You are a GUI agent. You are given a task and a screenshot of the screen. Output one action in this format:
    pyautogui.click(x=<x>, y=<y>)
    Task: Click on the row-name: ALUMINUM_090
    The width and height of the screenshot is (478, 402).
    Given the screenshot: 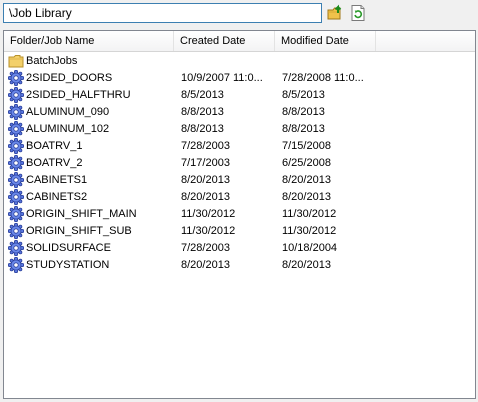 What is the action you would take?
    pyautogui.click(x=68, y=112)
    